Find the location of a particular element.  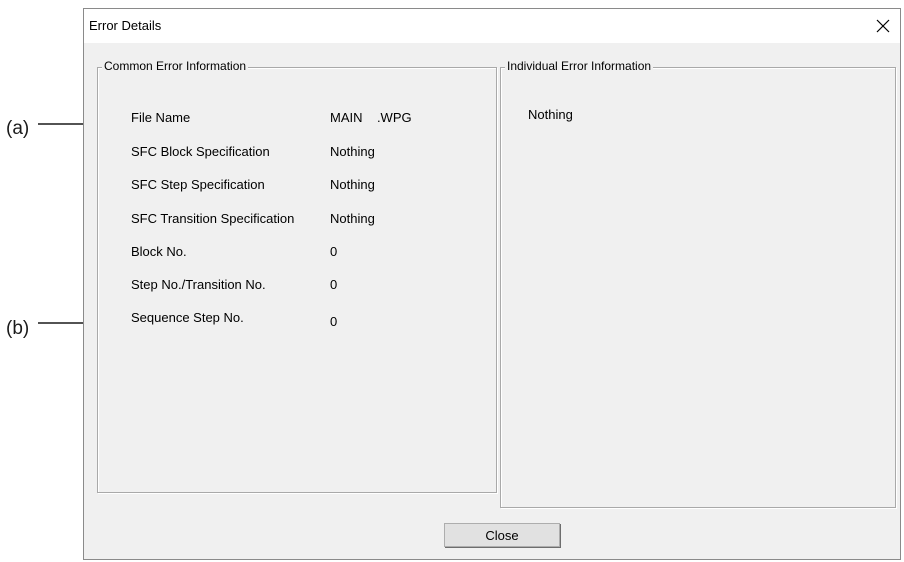

sequence-step-no-row: Sequence Step No. 0 is located at coordinates (297, 319).